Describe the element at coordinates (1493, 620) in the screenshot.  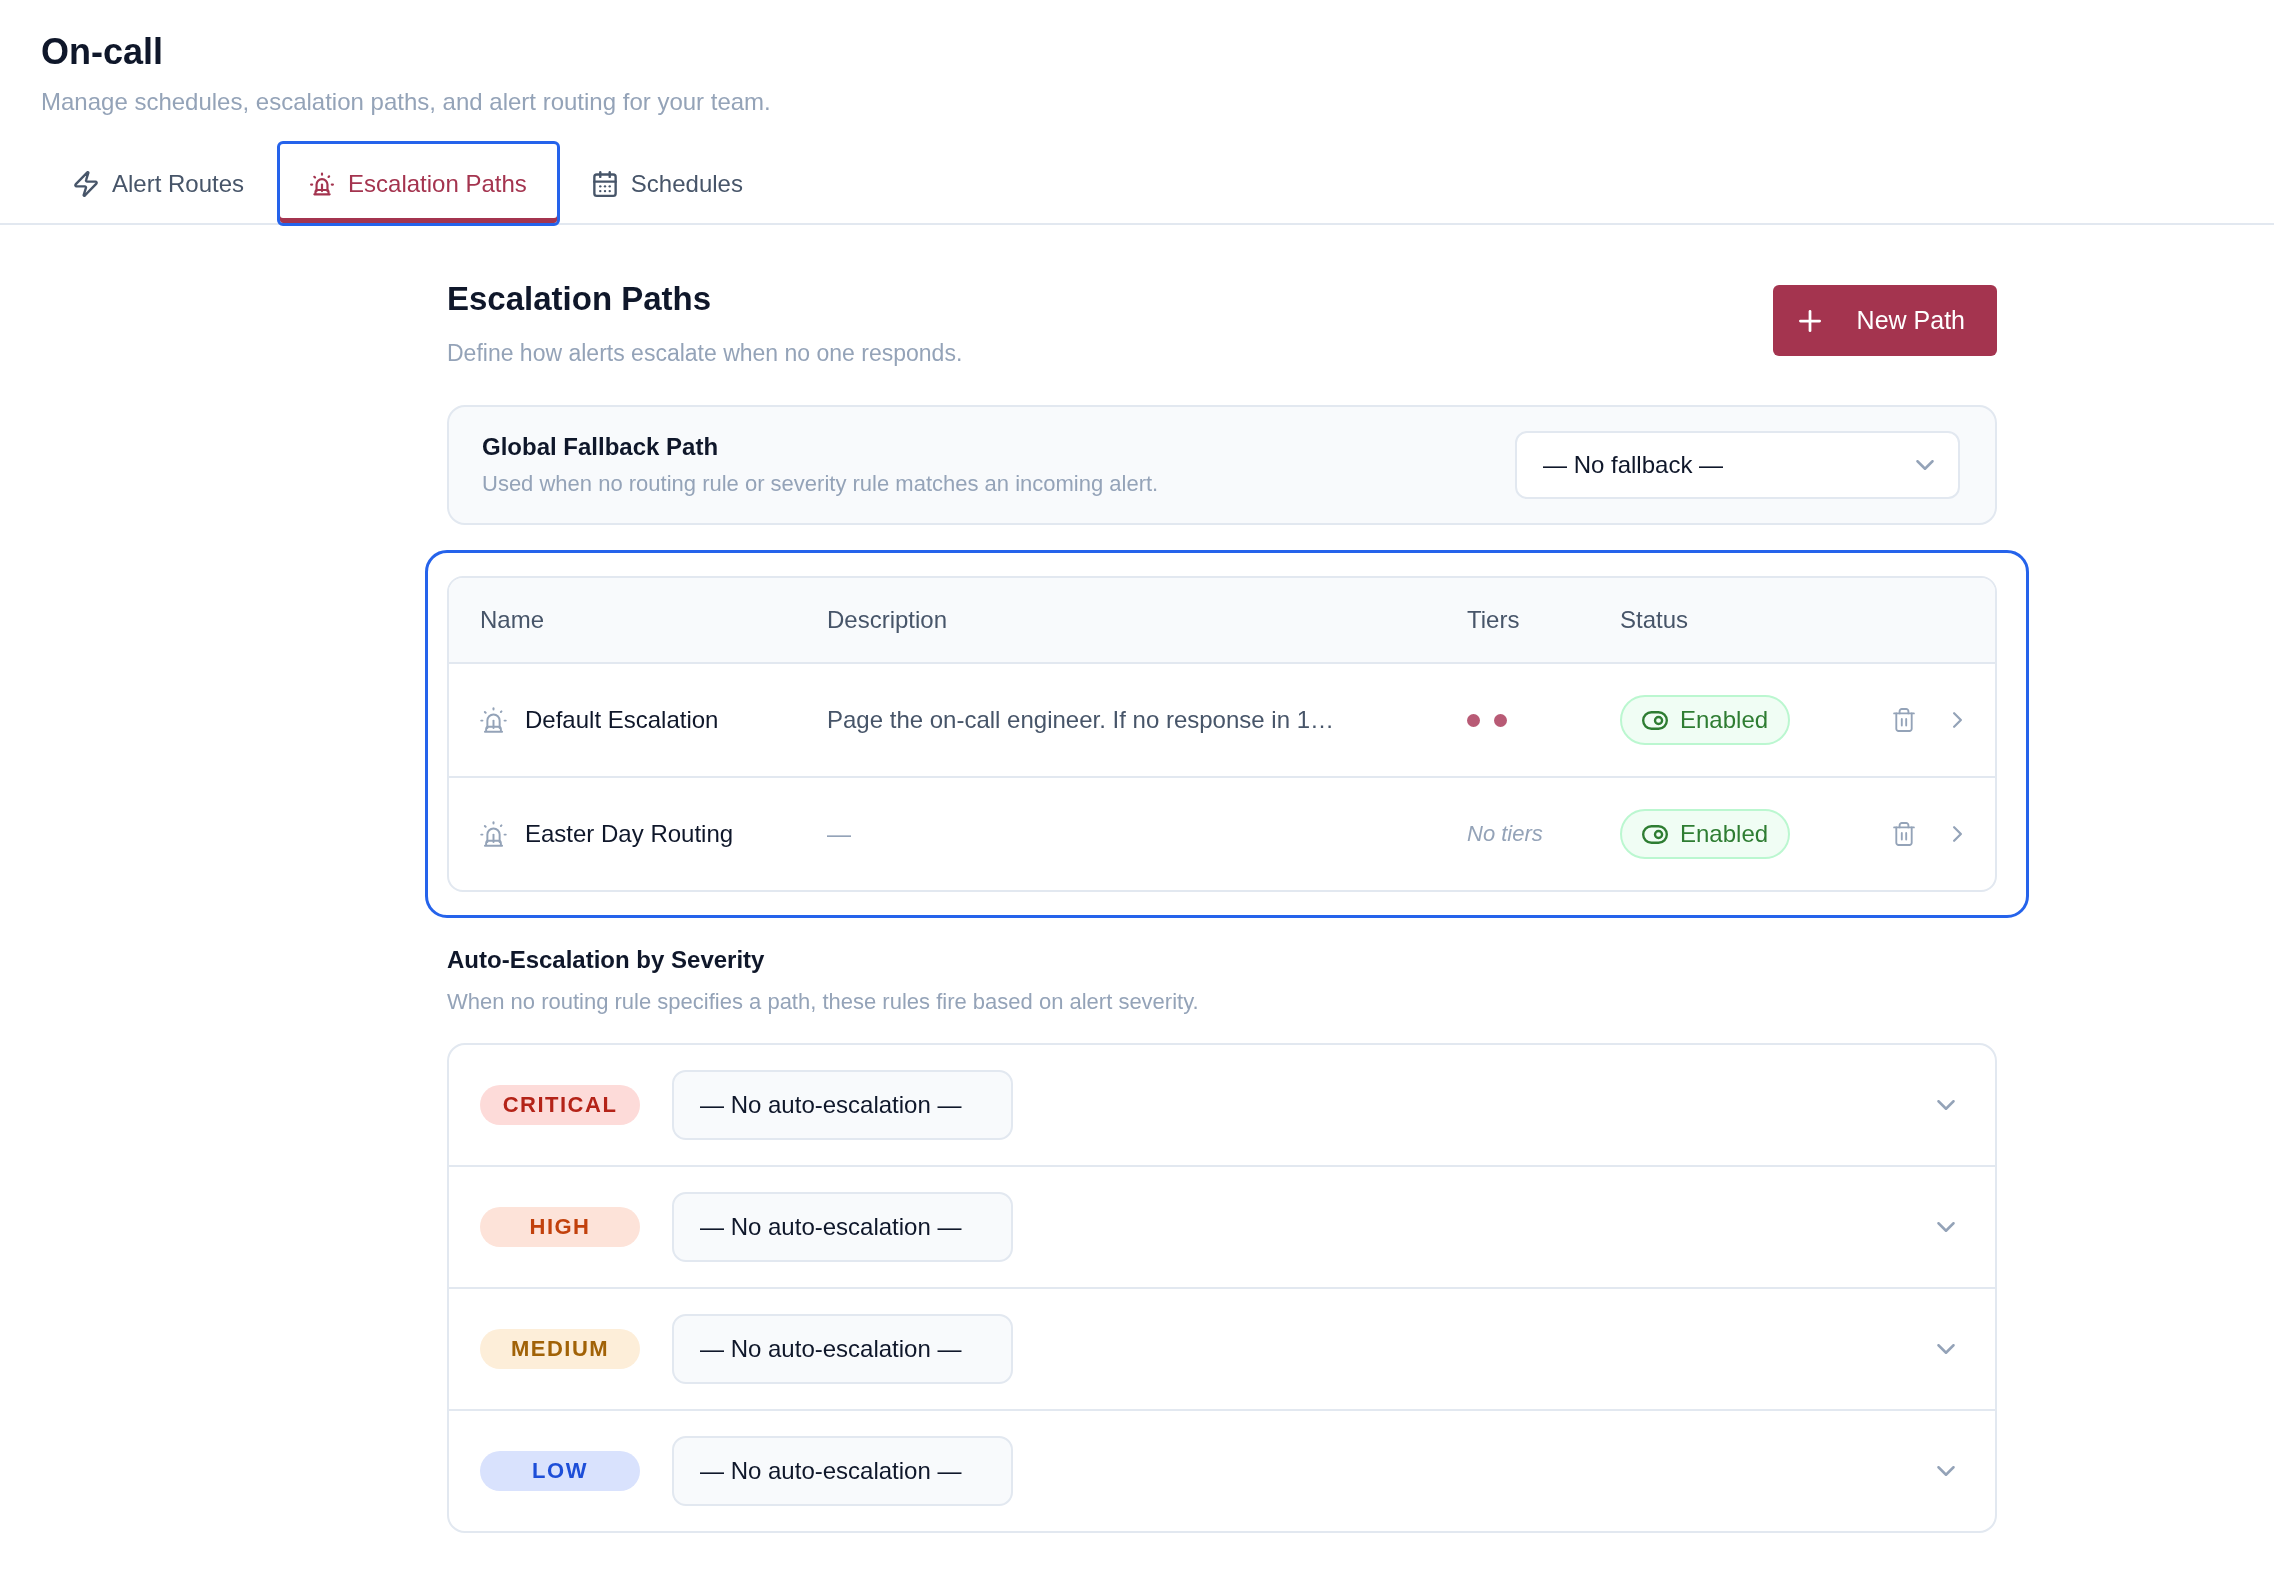
I see `column-header: Tiers` at that location.